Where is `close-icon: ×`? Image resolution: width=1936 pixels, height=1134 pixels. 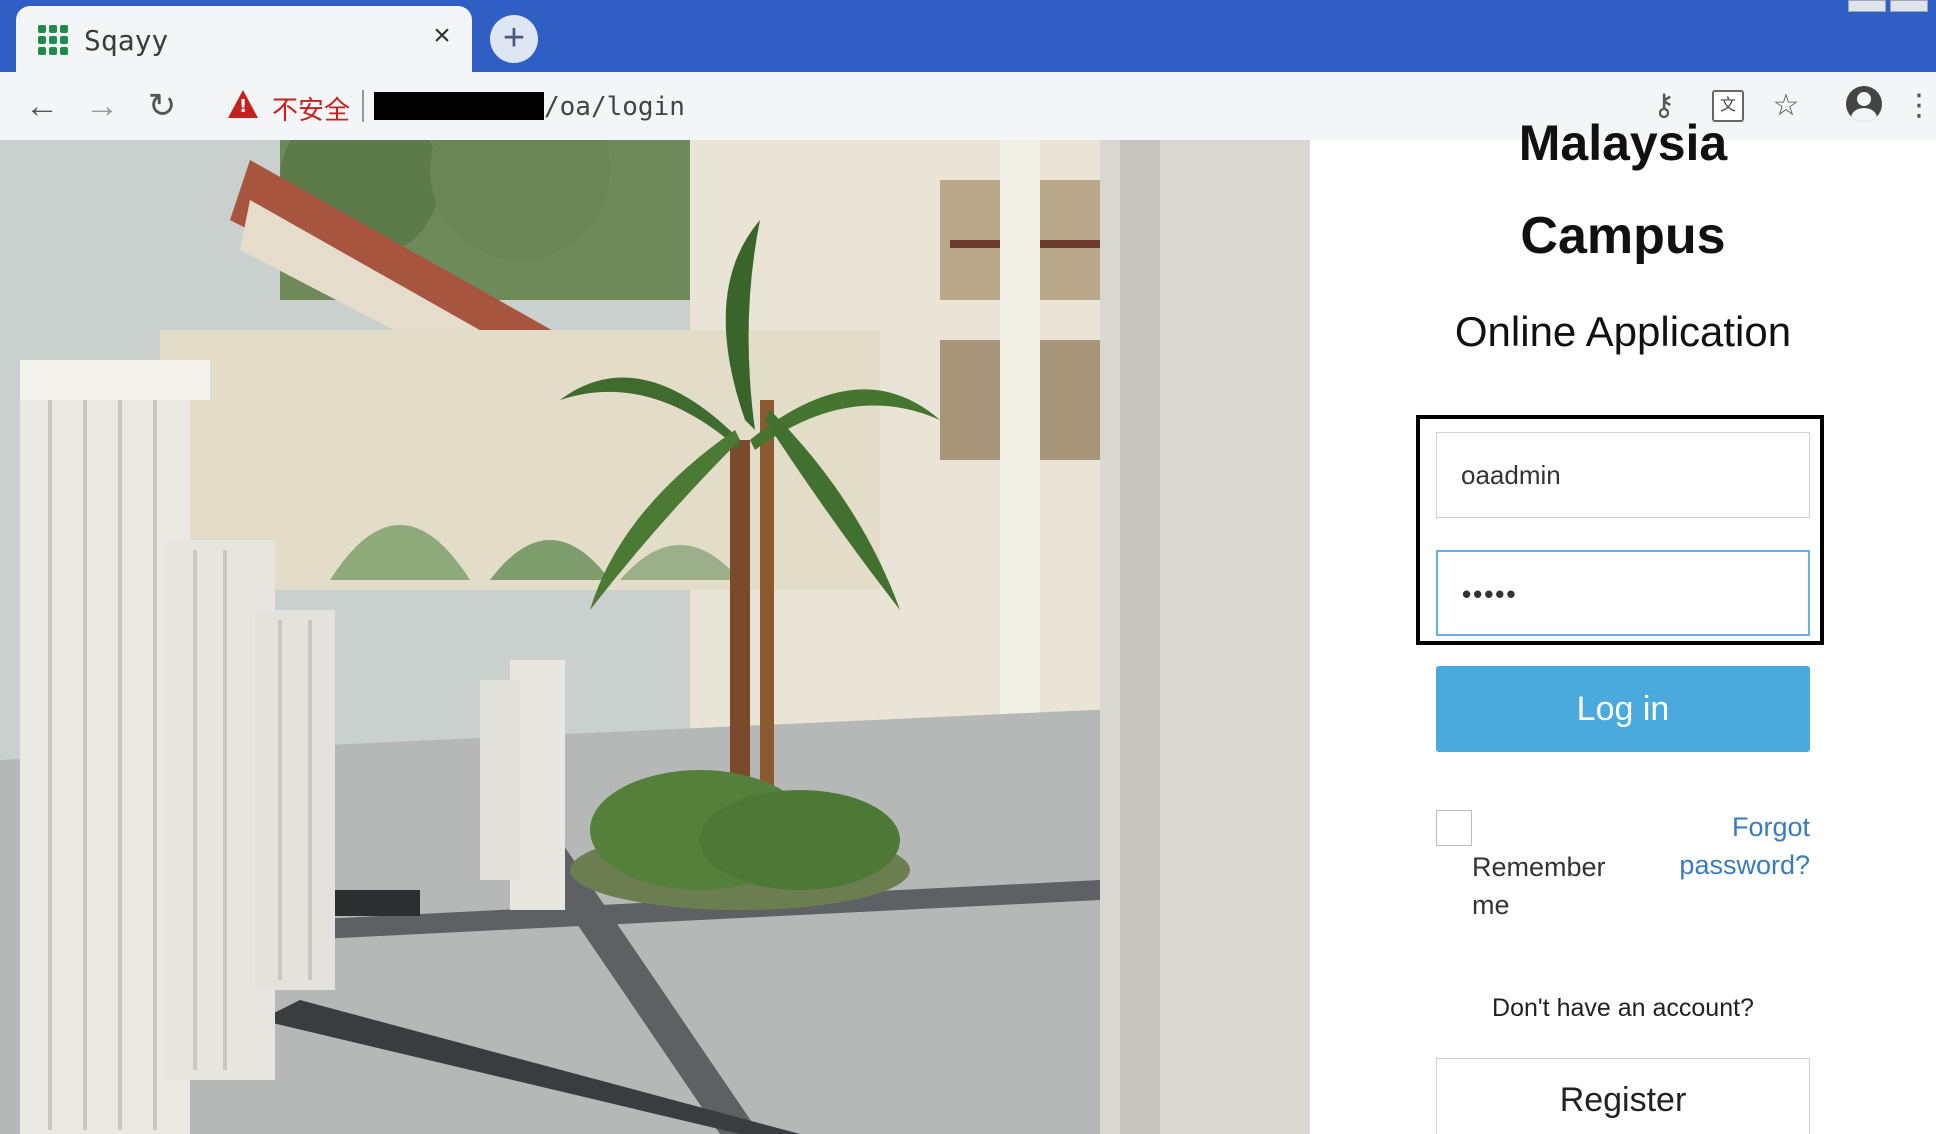 close-icon: × is located at coordinates (442, 36).